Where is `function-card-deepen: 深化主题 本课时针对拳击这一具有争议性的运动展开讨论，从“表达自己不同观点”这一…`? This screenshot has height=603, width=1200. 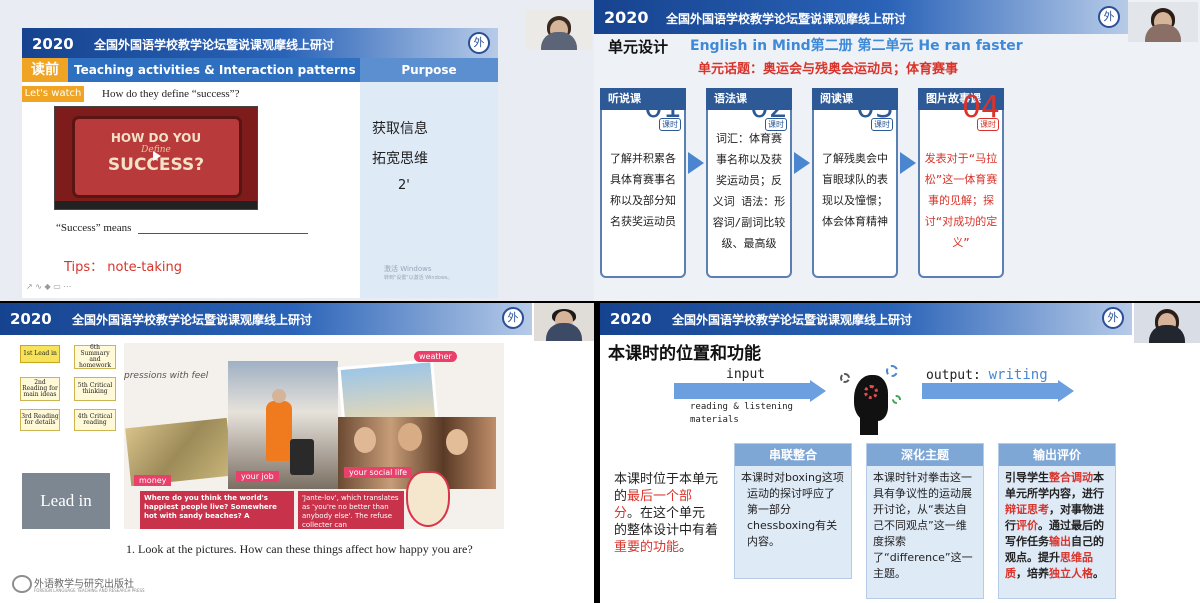
function-card-deepen: 深化主题 本课时针对拳击这一具有争议性的运动展开讨论，从“表达自己不同观点”这一… is located at coordinates (925, 521).